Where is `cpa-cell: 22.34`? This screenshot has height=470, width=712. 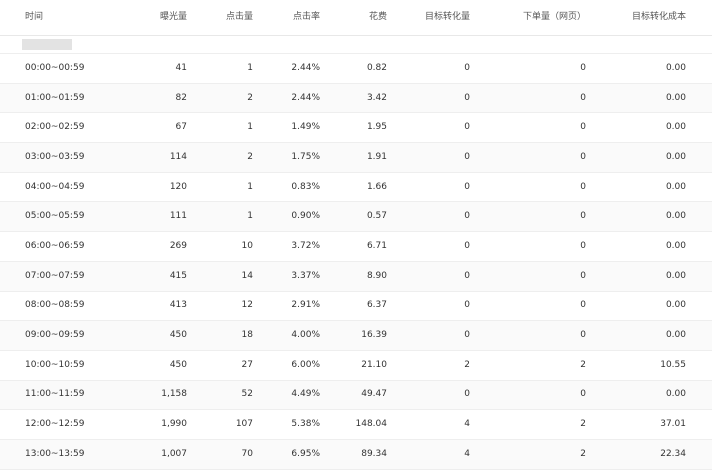 cpa-cell: 22.34 is located at coordinates (673, 453).